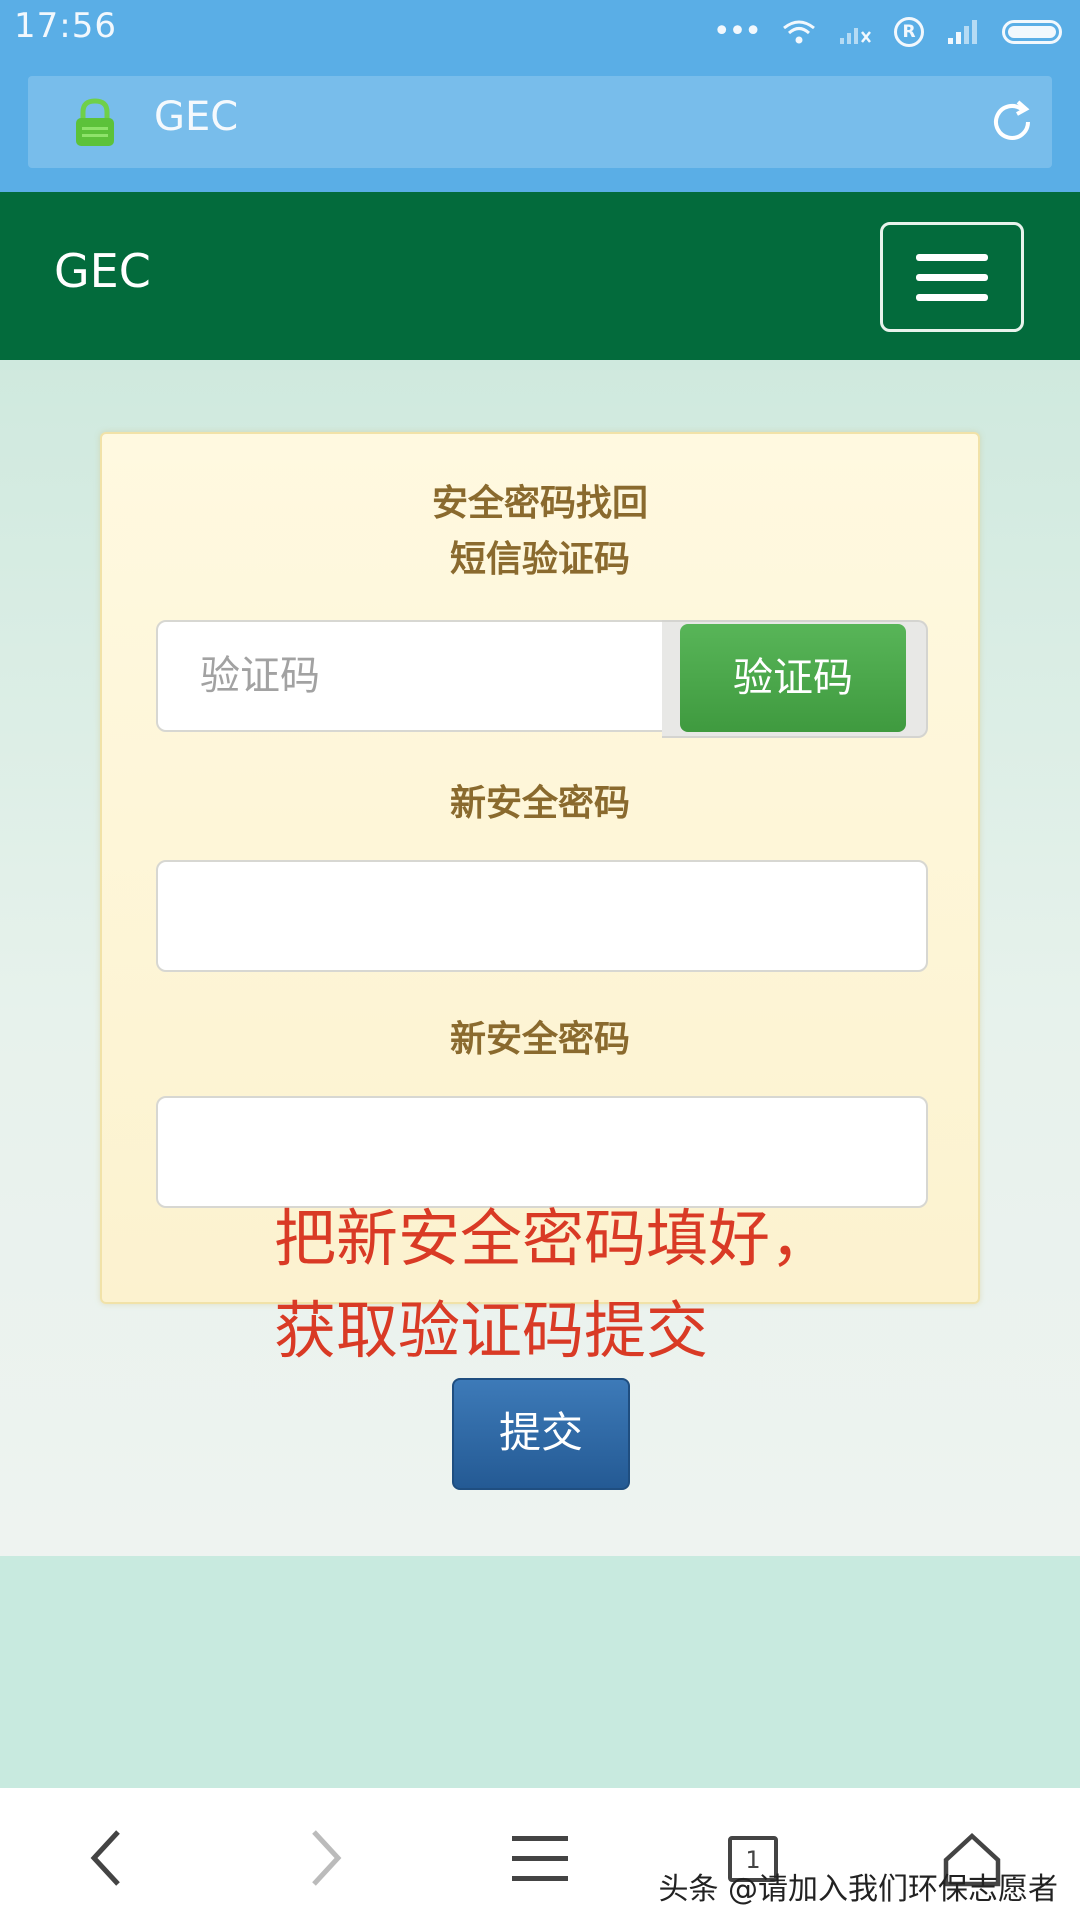  Describe the element at coordinates (95, 122) in the screenshot. I see `lock-icon` at that location.